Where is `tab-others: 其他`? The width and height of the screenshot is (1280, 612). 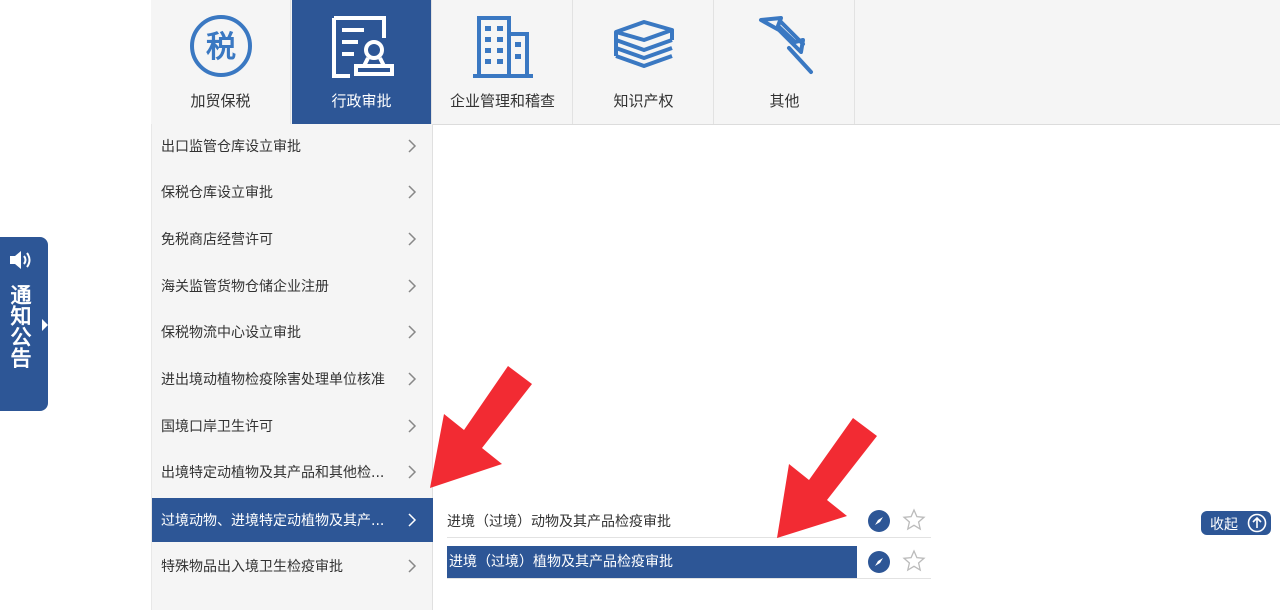
tab-others: 其他 is located at coordinates (785, 62).